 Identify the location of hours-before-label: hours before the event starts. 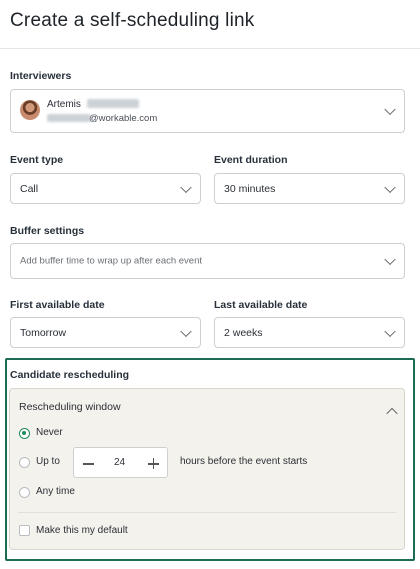
(244, 461).